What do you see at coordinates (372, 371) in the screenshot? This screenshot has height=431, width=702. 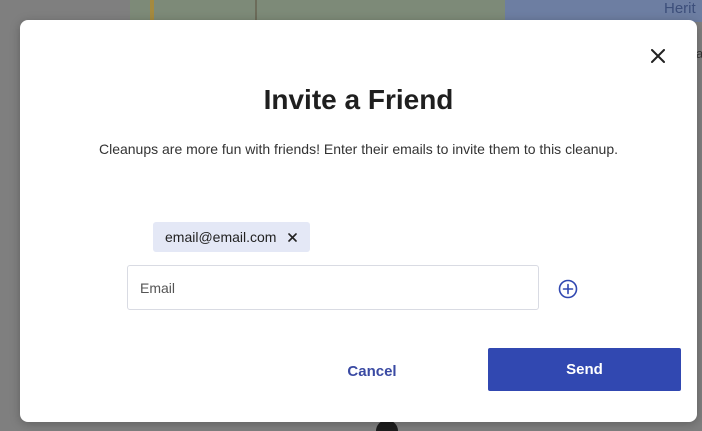 I see `cancel-button: Cancel` at bounding box center [372, 371].